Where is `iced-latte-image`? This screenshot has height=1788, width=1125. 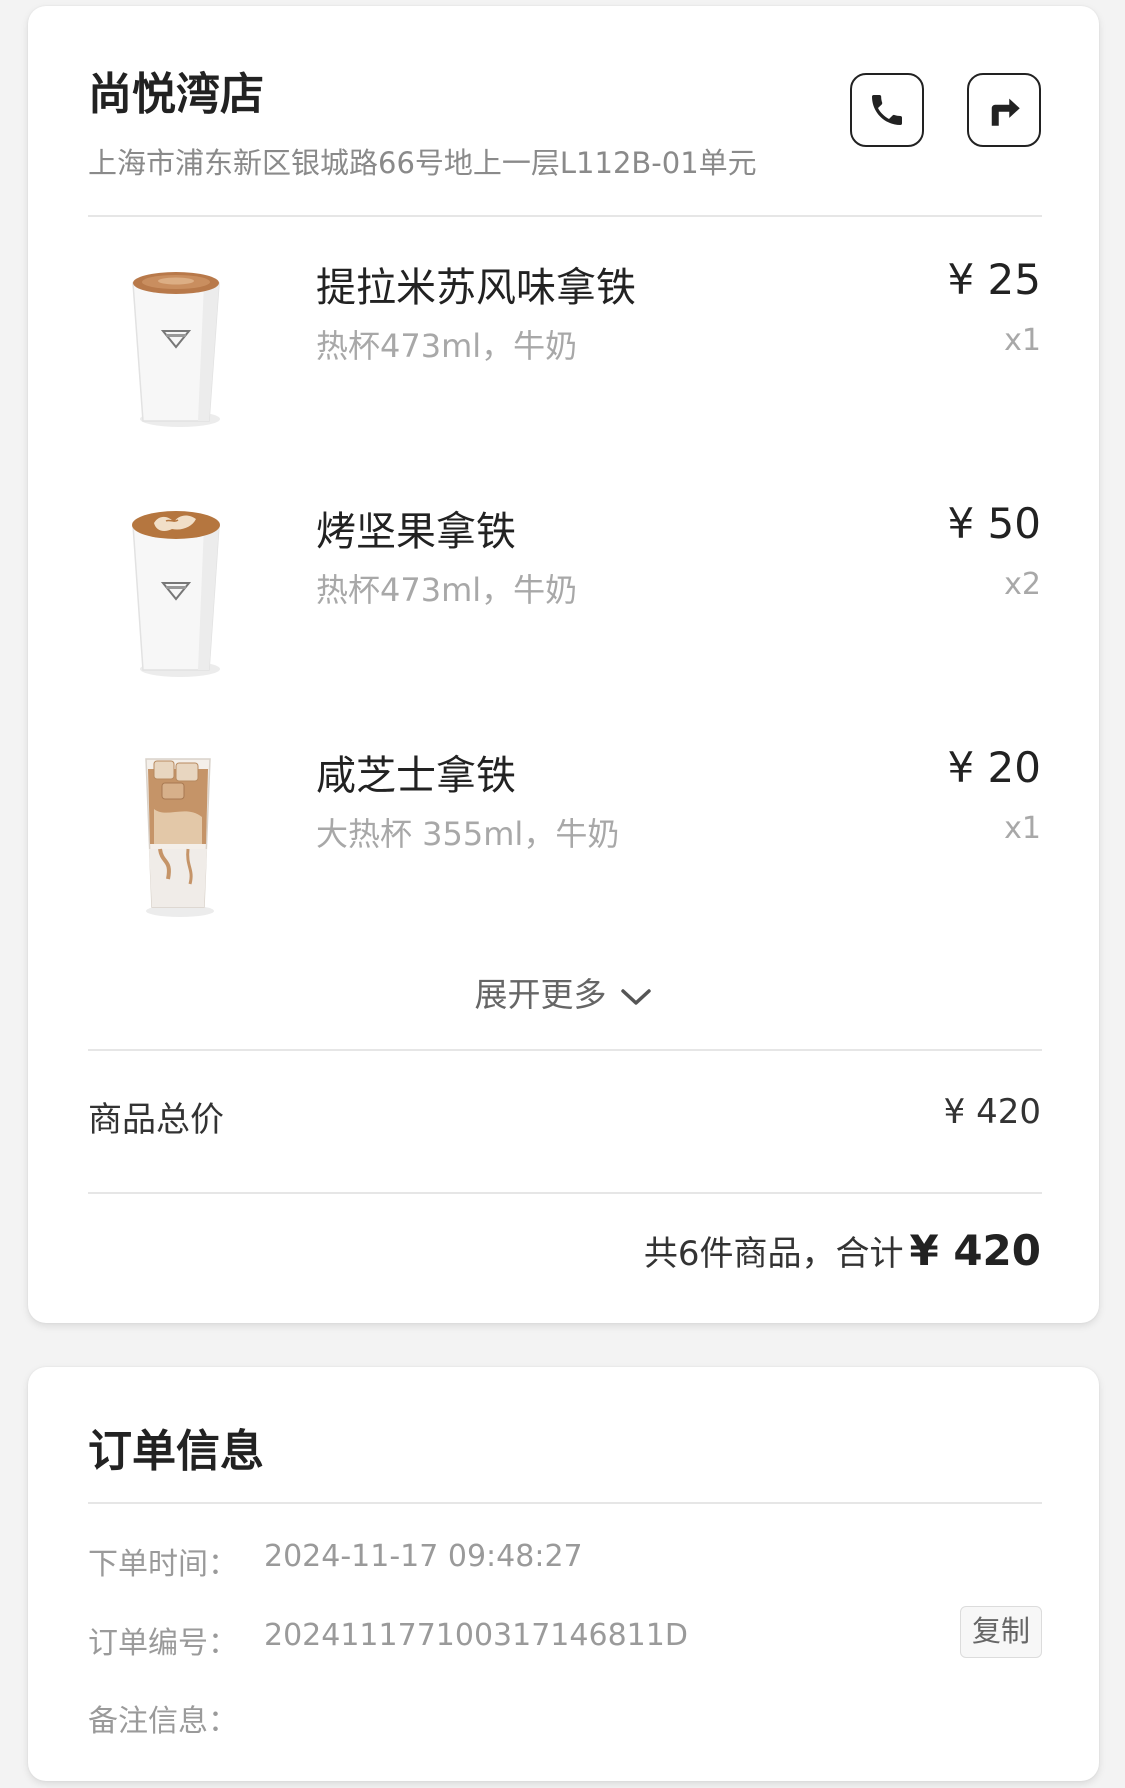 iced-latte-image is located at coordinates (179, 837).